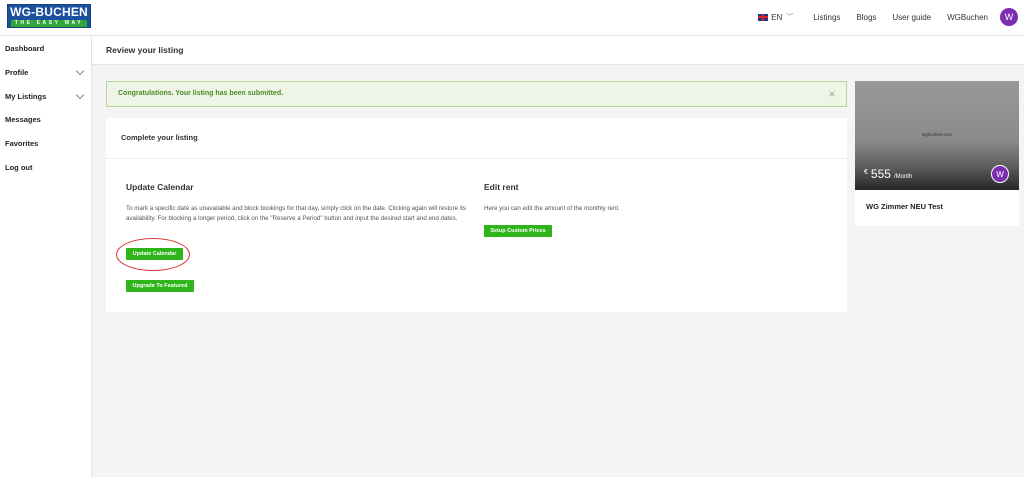 The height and width of the screenshot is (477, 1024). I want to click on upgrade-to-featured-button: Upgrade To Featured, so click(160, 286).